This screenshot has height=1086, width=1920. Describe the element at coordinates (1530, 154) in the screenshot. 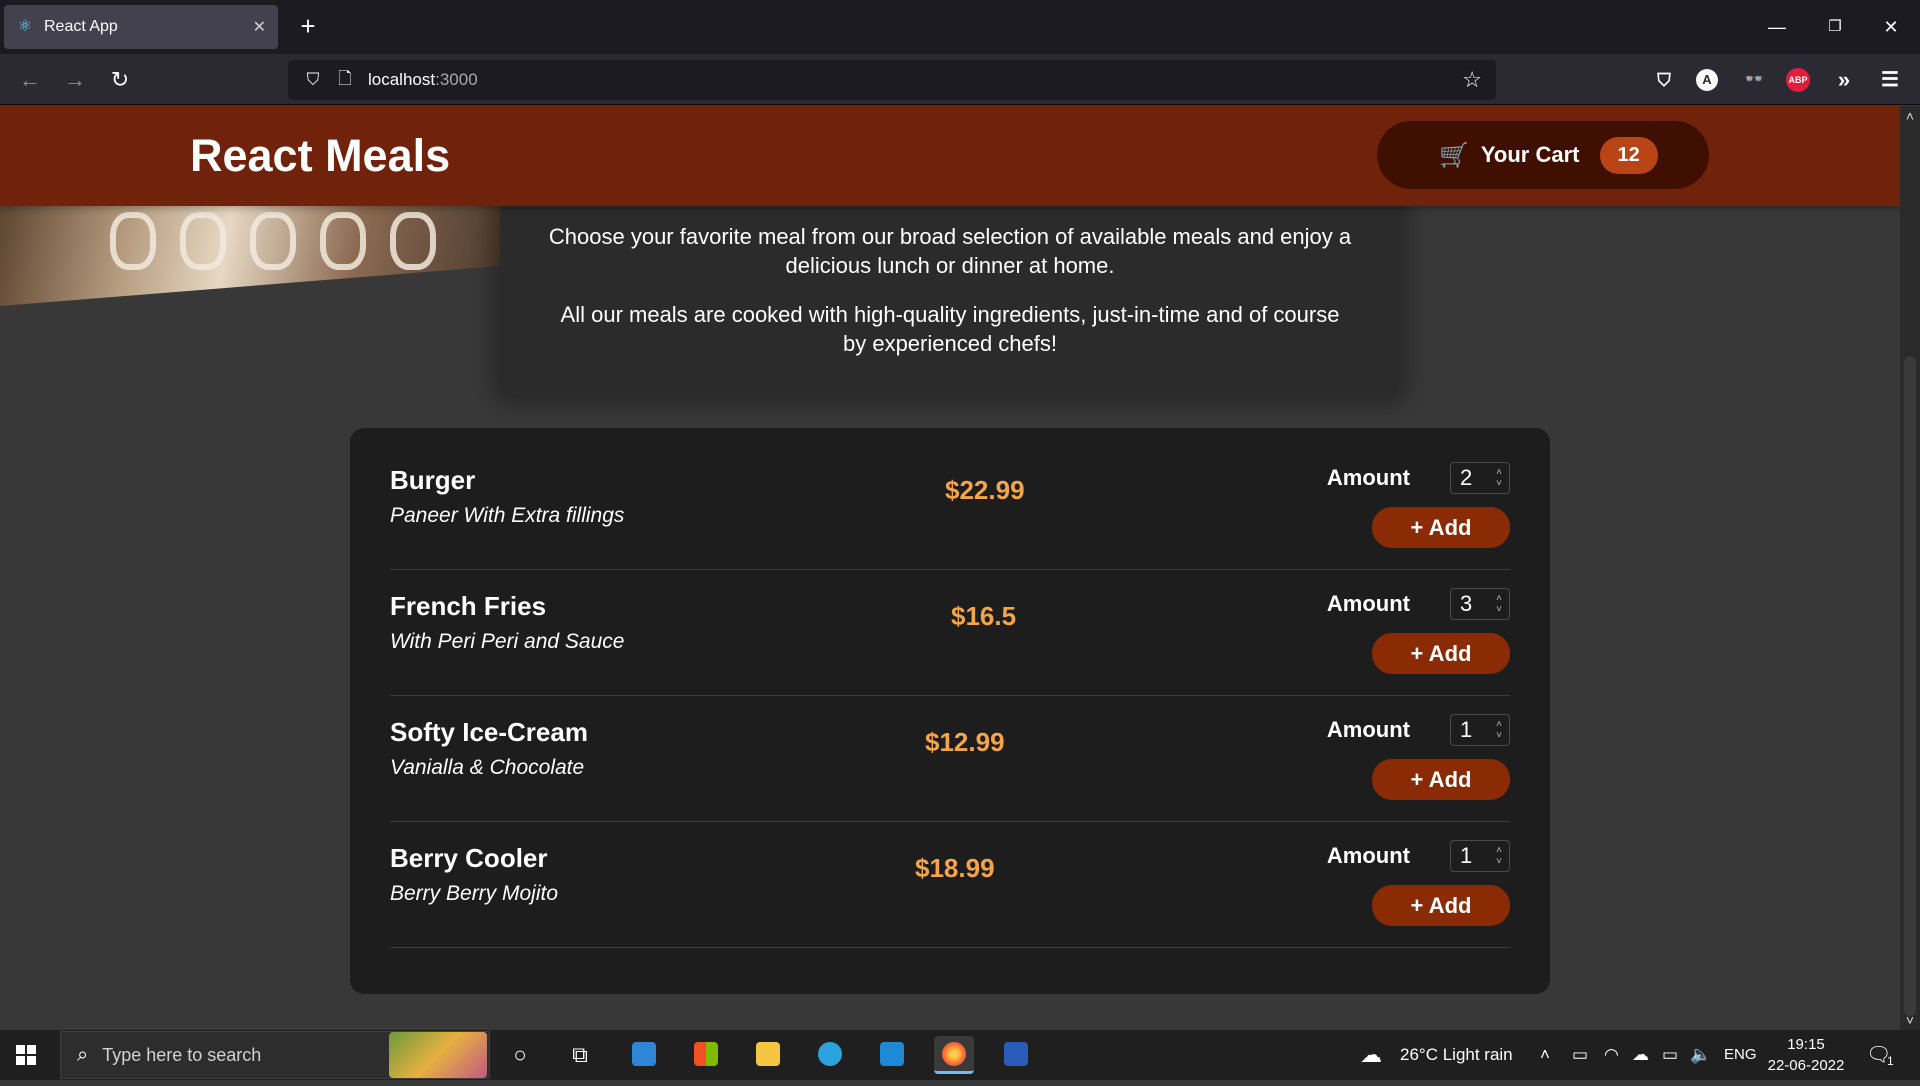

I see `cart-label: Your Cart` at that location.